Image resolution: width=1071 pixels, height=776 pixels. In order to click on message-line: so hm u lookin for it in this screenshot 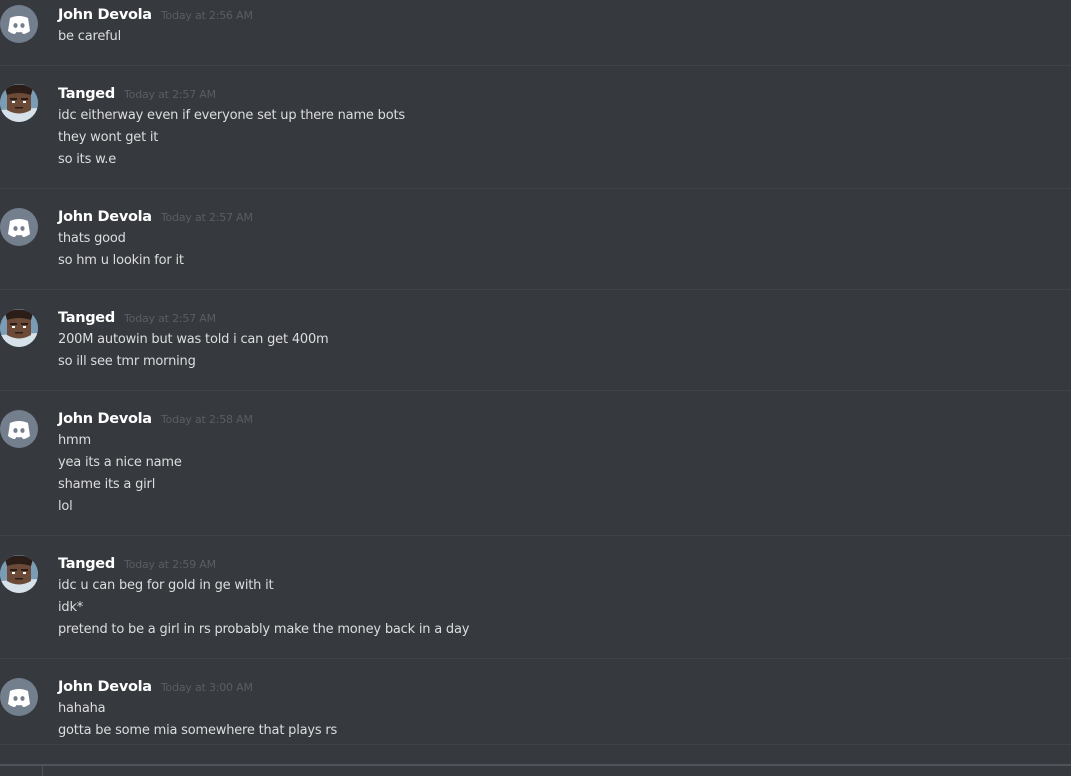, I will do `click(121, 260)`.